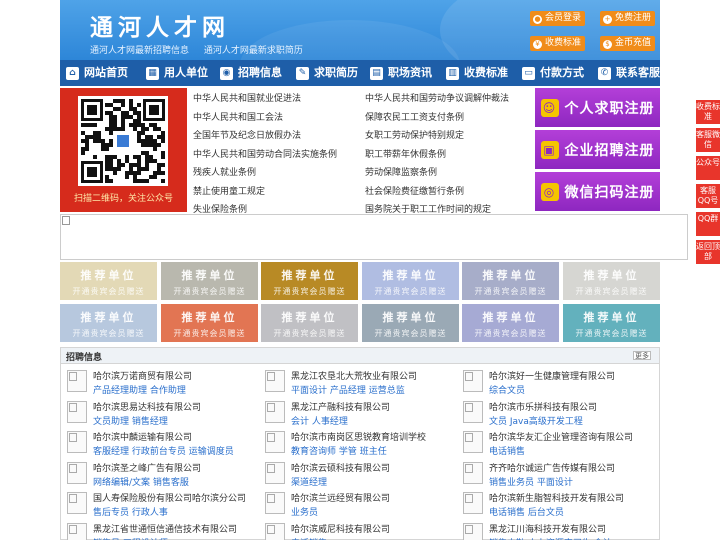 Image resolution: width=720 pixels, height=540 pixels. Describe the element at coordinates (327, 73) in the screenshot. I see `nav-item-4: ✎ 求职简历` at that location.